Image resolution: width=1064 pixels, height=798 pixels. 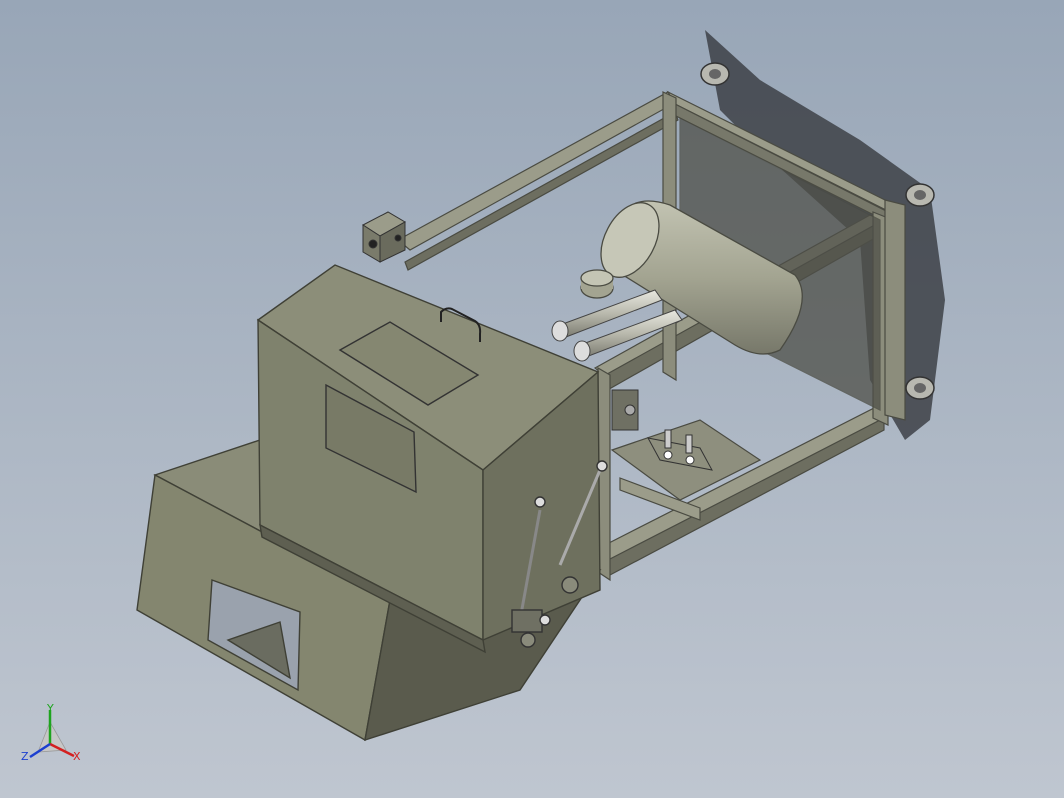 I want to click on axis-triad-graphic: Y X Z, so click(x=51, y=732).